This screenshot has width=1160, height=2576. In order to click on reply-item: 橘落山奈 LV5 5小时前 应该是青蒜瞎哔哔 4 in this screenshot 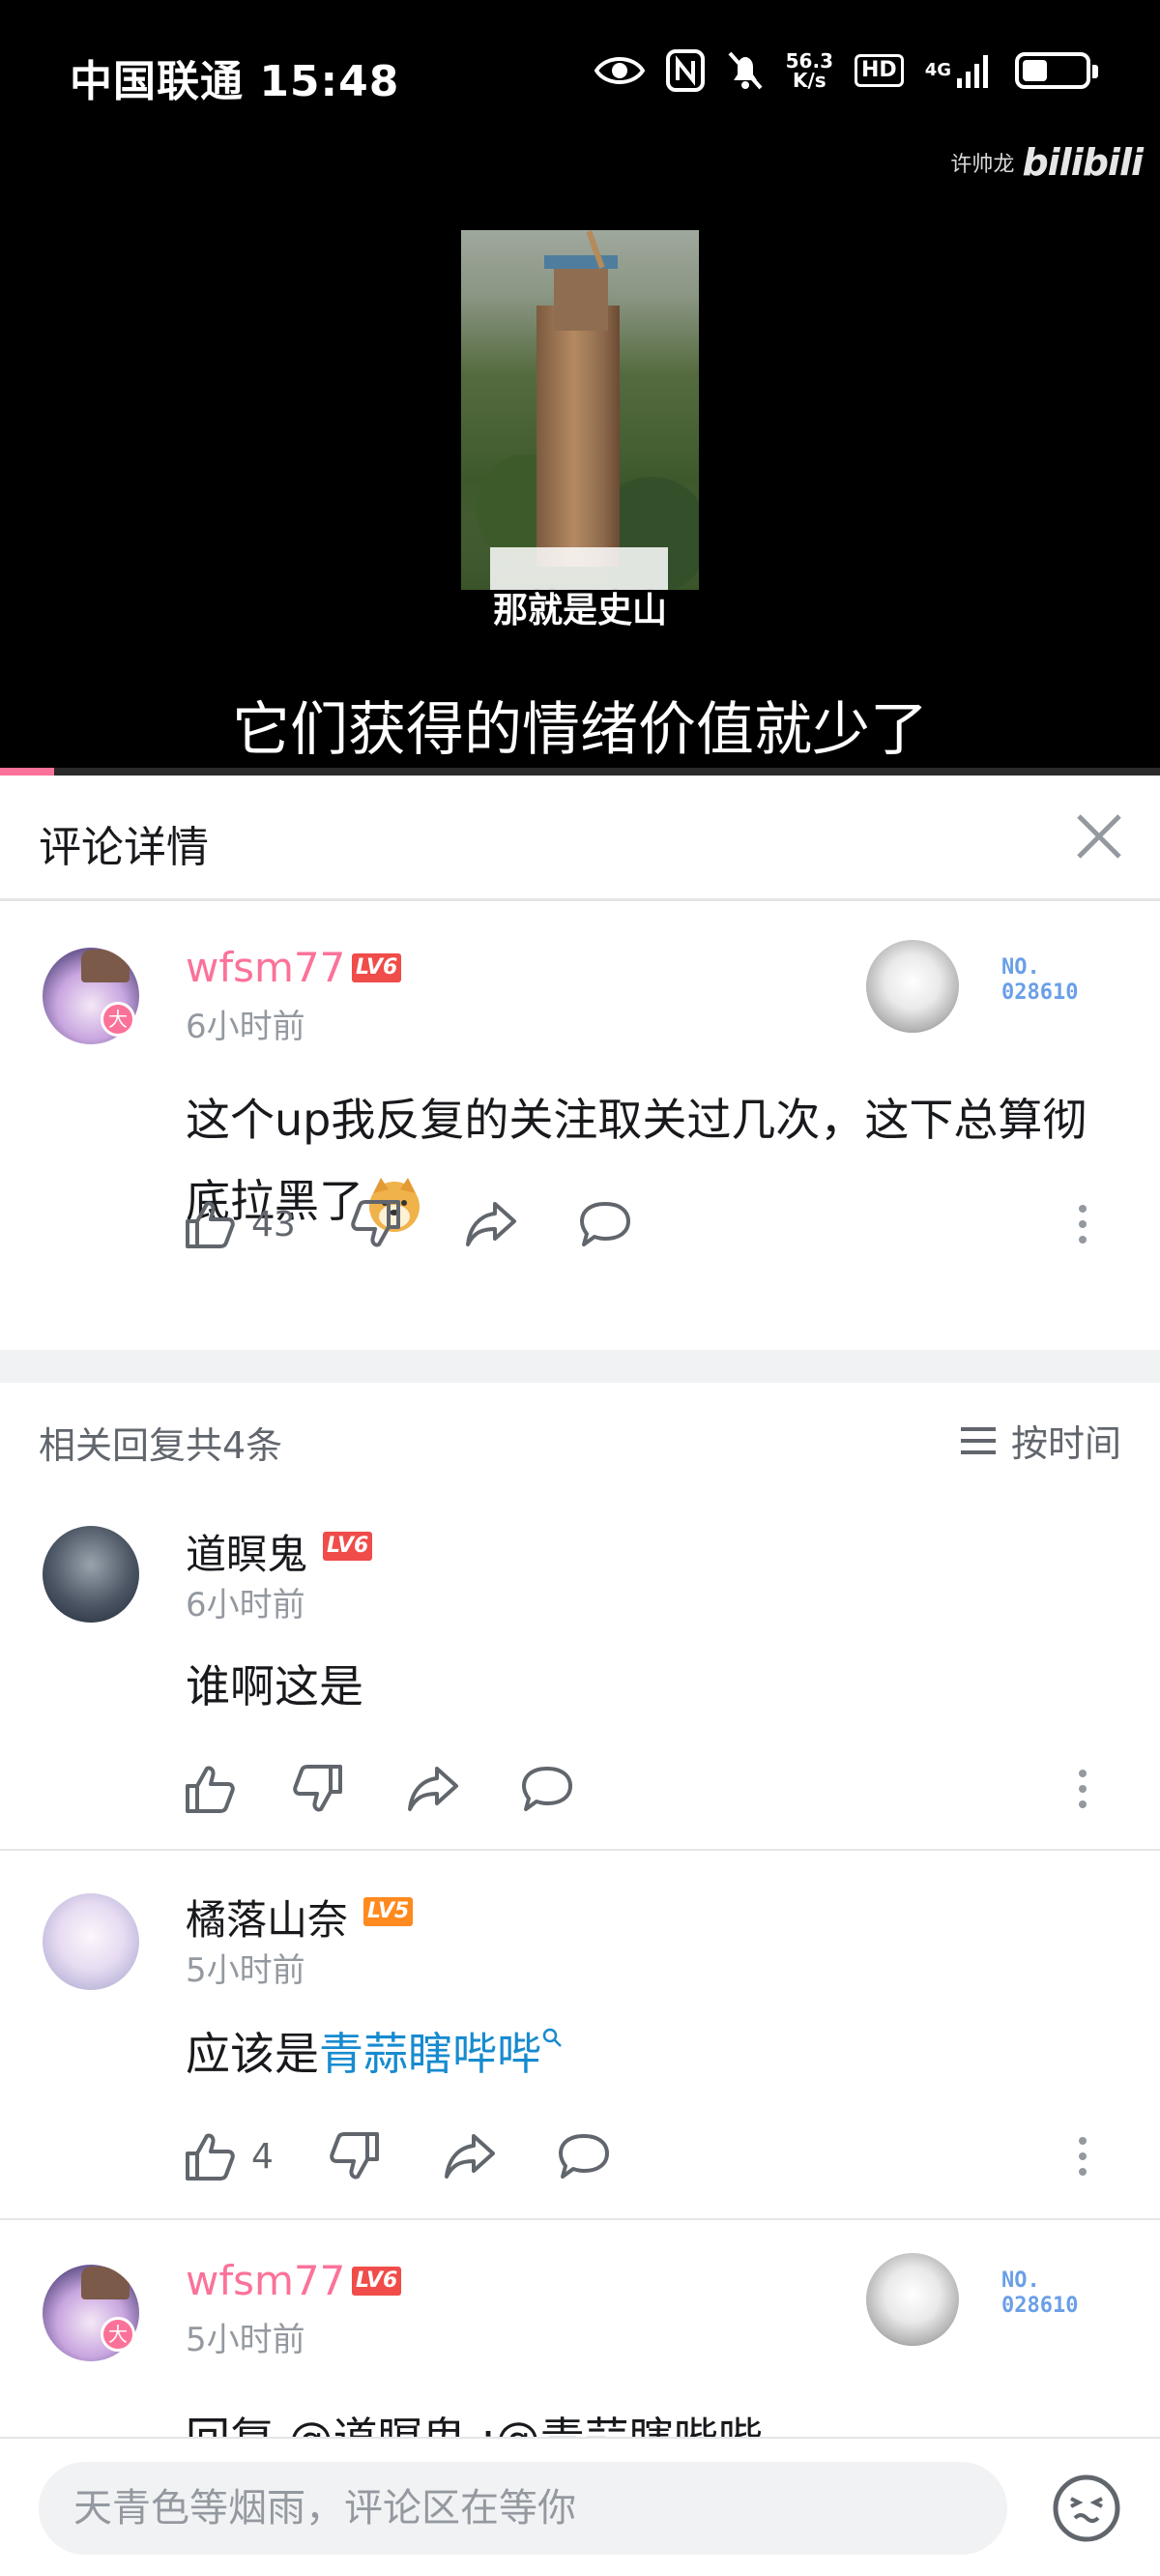, I will do `click(580, 2034)`.